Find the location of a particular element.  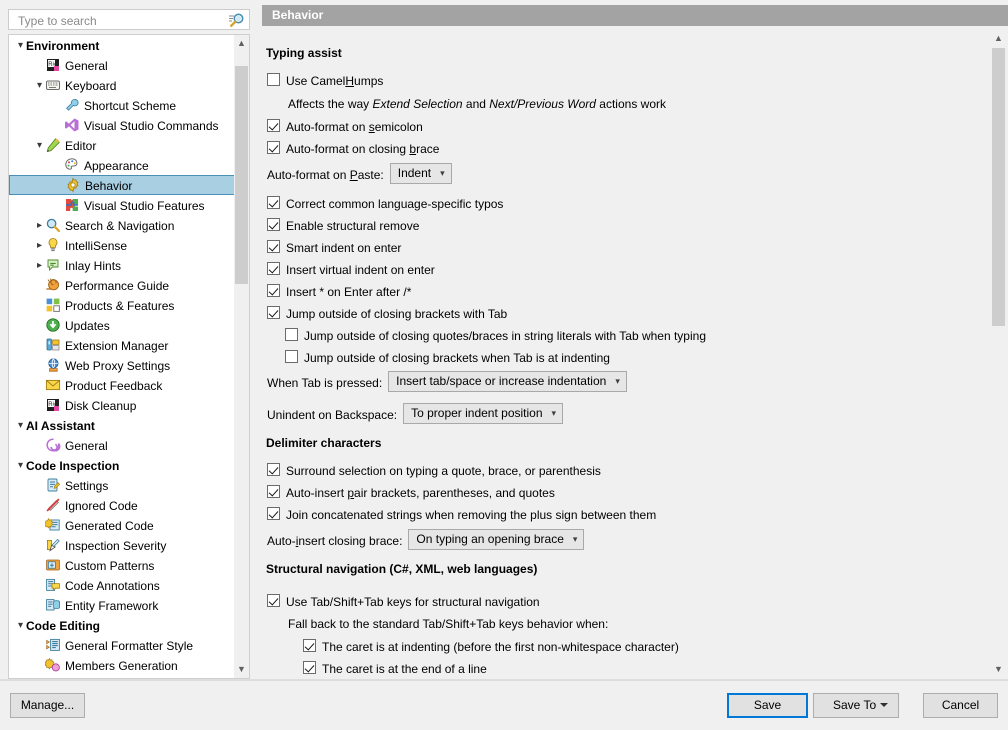

sidebar-item-code-inspection: Code Inspection is located at coordinates (122, 465).